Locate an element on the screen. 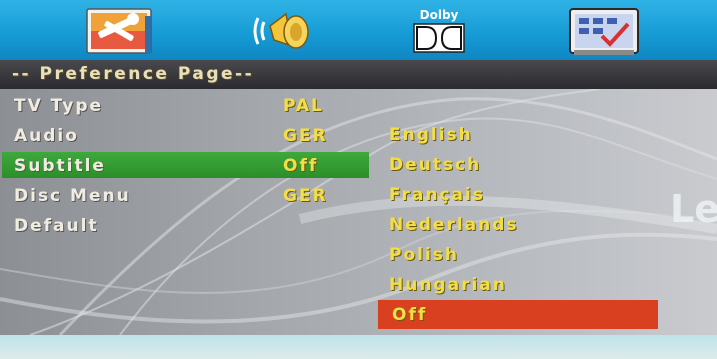 The image size is (717, 359). page-title: -- Preference Page-- is located at coordinates (133, 74).